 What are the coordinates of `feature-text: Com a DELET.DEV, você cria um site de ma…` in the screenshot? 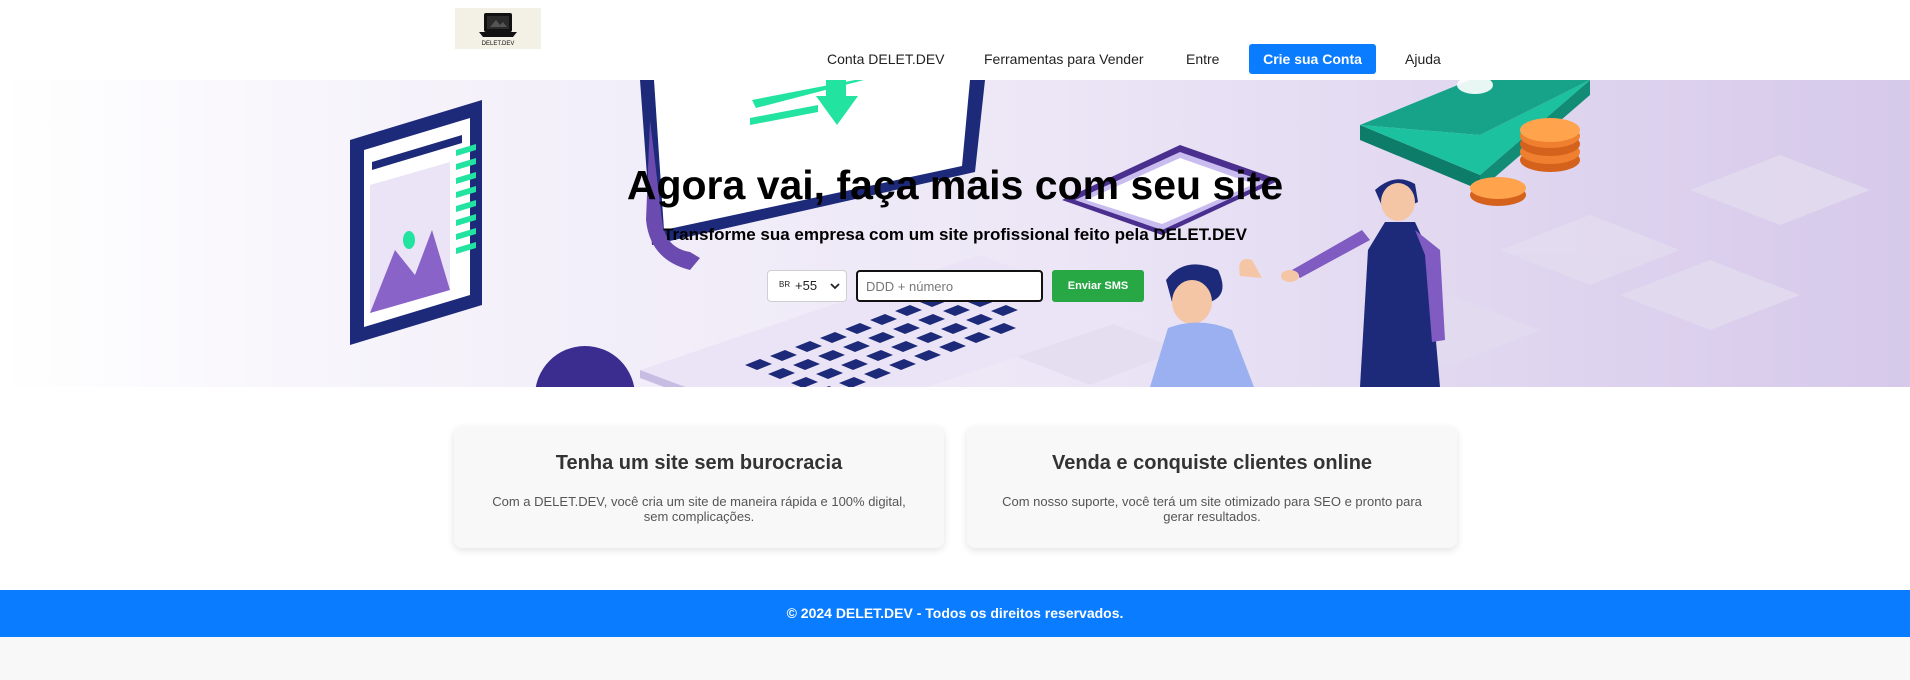 It's located at (699, 509).